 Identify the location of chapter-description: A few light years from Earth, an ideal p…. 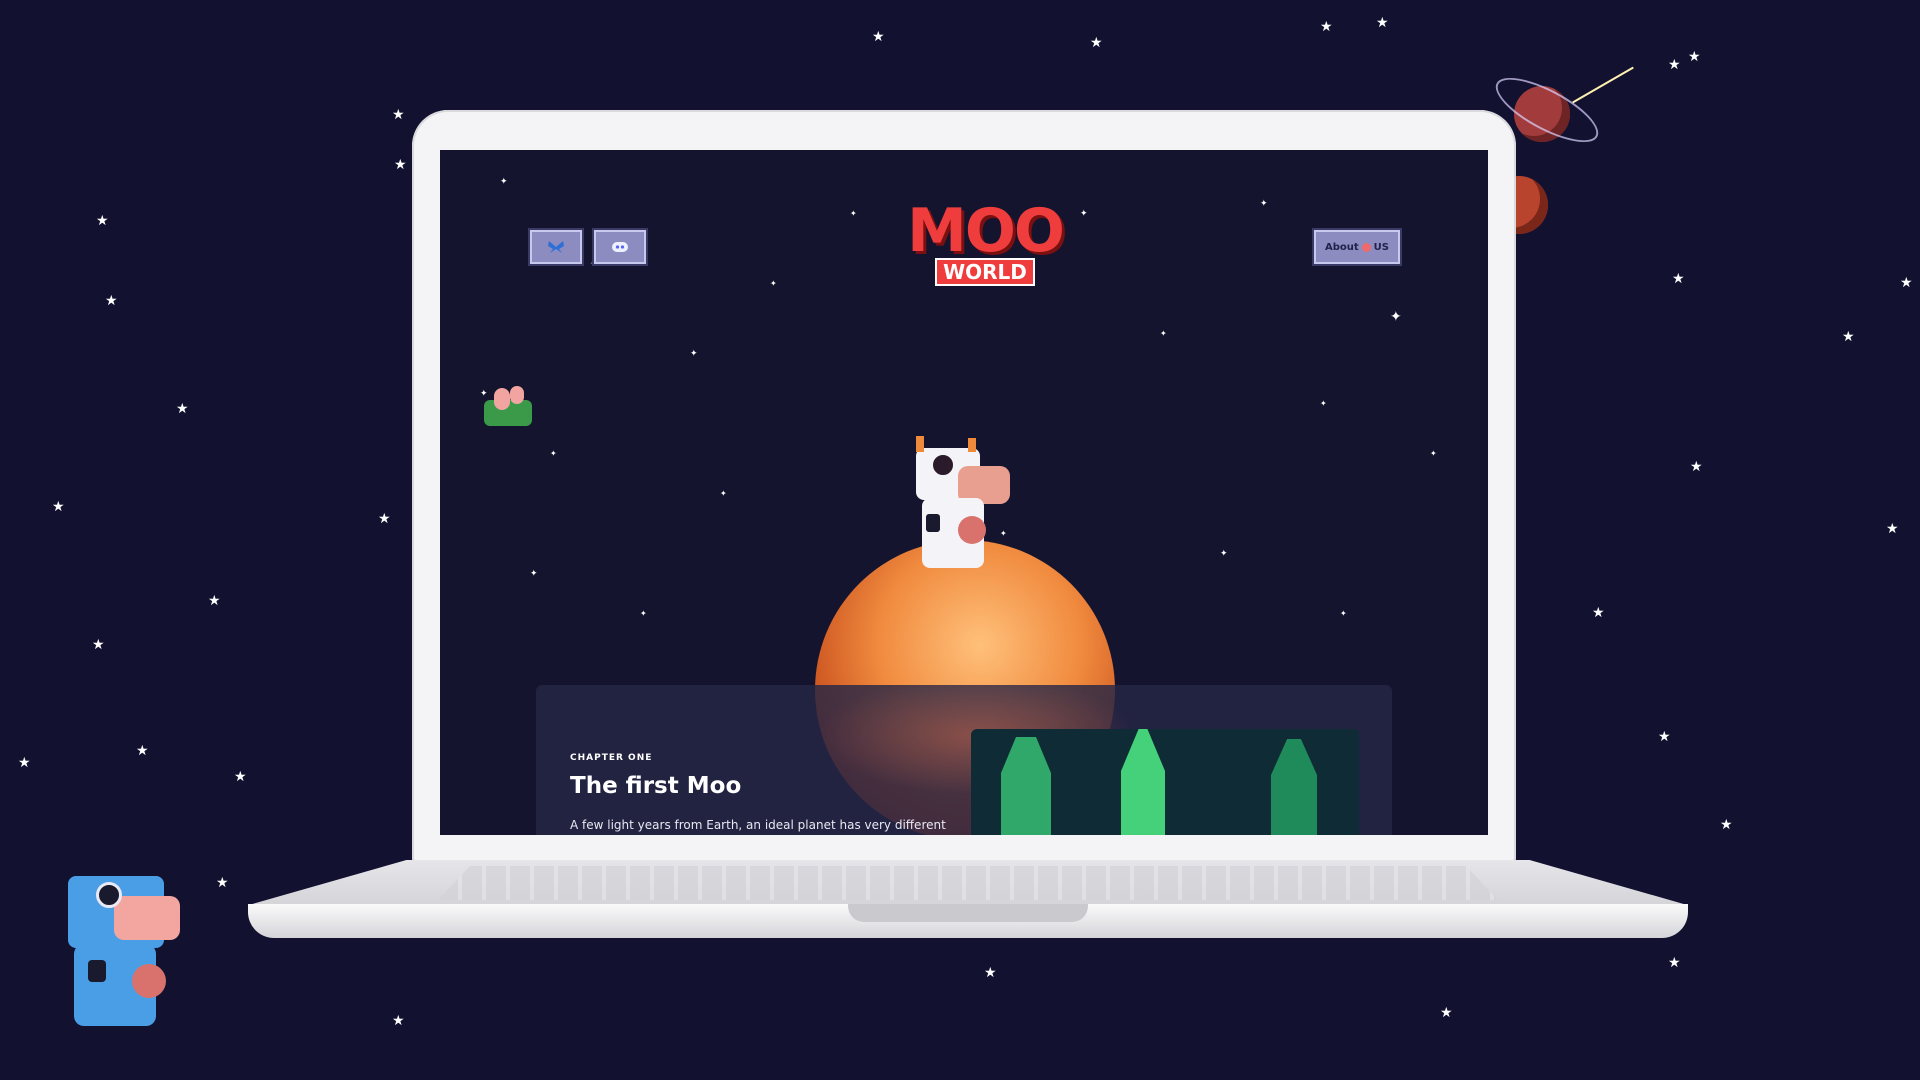
(758, 825).